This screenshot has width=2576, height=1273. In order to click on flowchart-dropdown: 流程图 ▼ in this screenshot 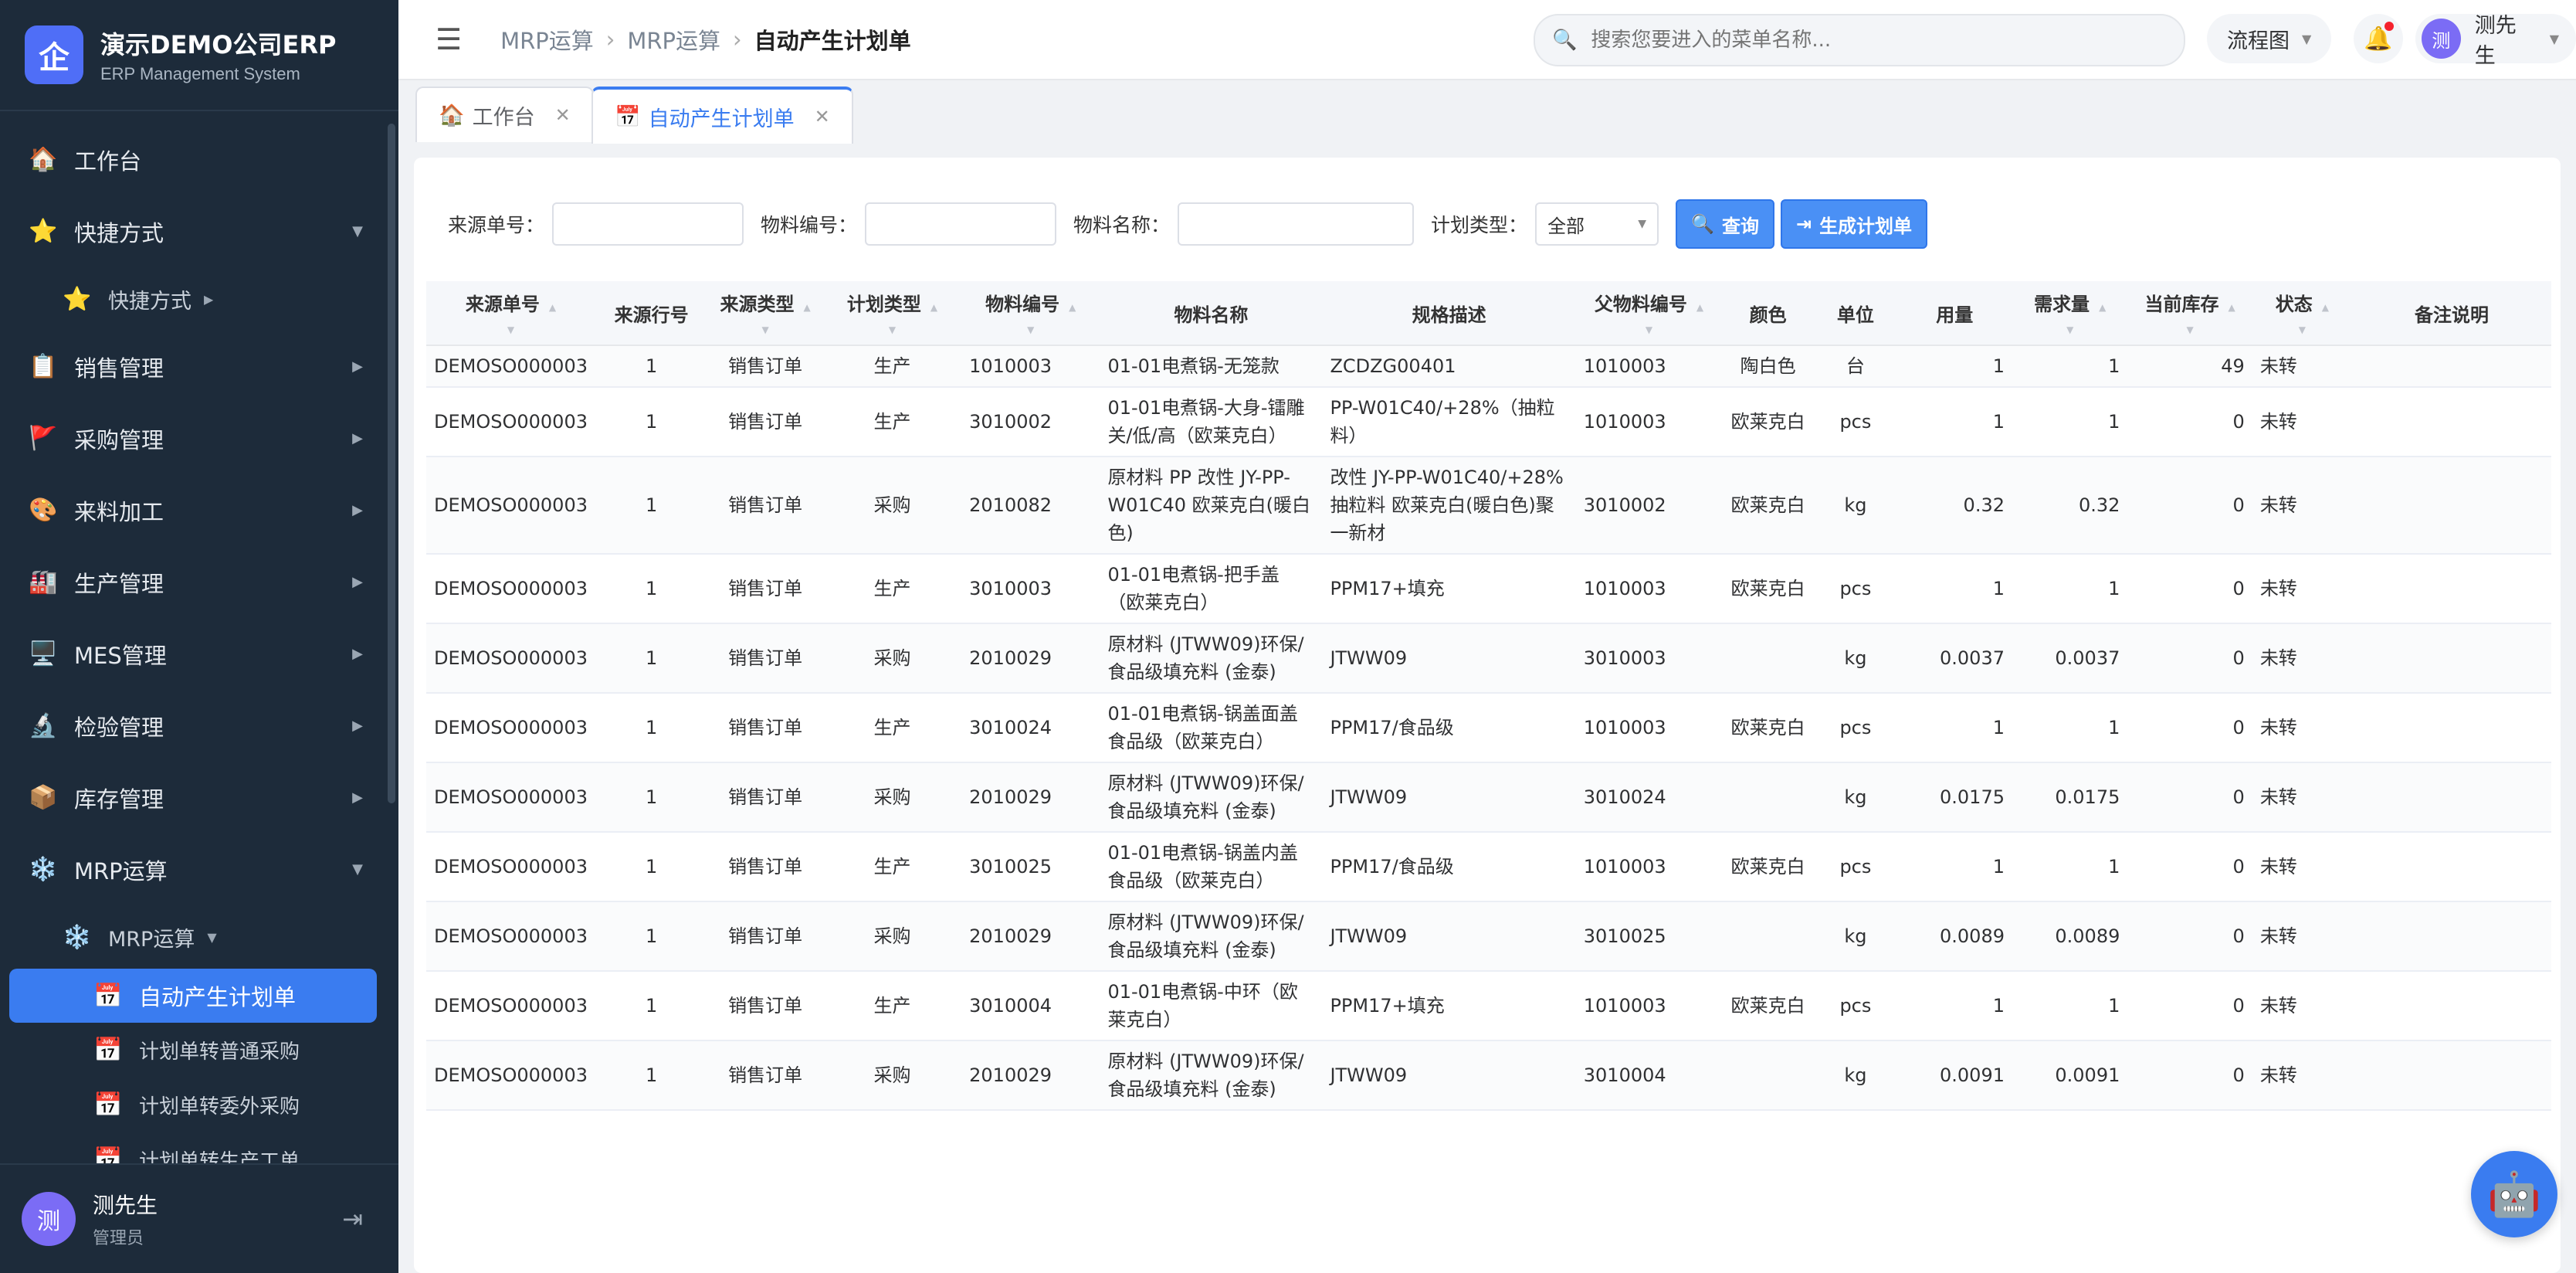, I will do `click(2269, 38)`.